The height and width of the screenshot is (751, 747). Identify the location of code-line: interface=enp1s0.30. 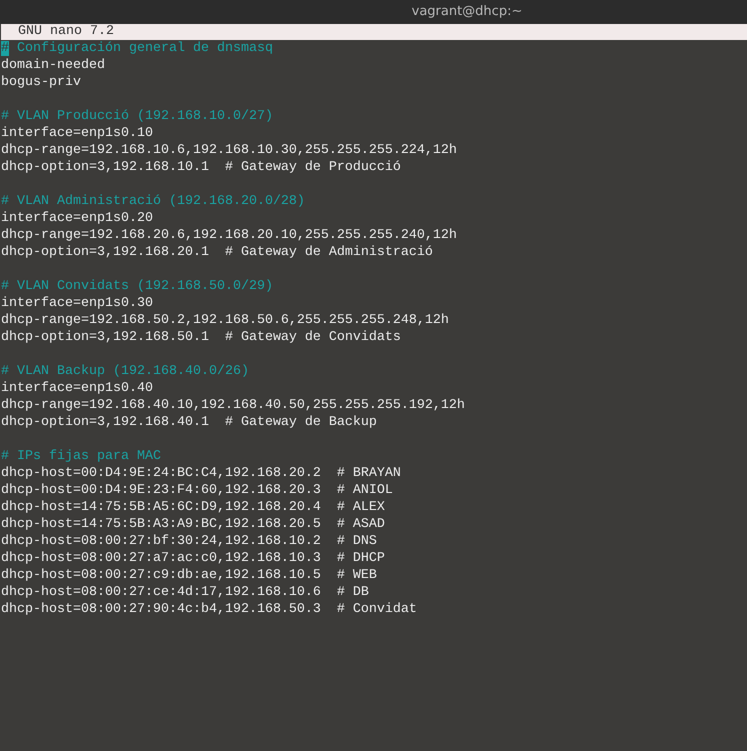
(77, 303).